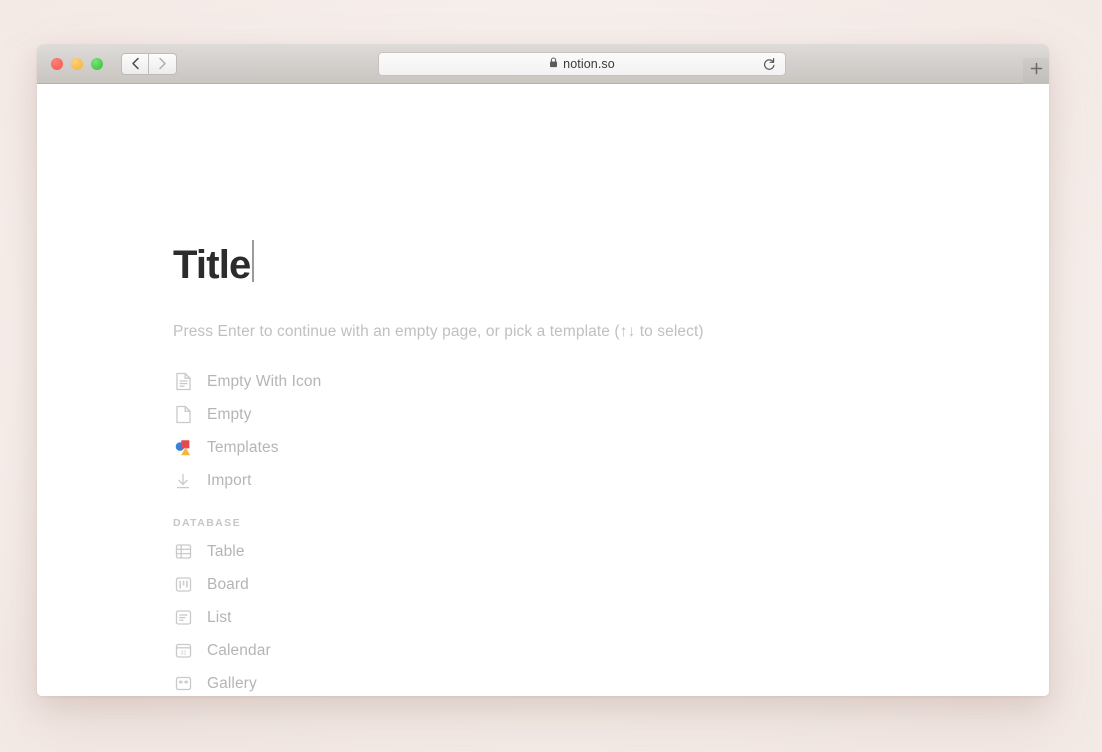 The image size is (1102, 752). What do you see at coordinates (589, 64) in the screenshot?
I see `address-bar-text: notion.so` at bounding box center [589, 64].